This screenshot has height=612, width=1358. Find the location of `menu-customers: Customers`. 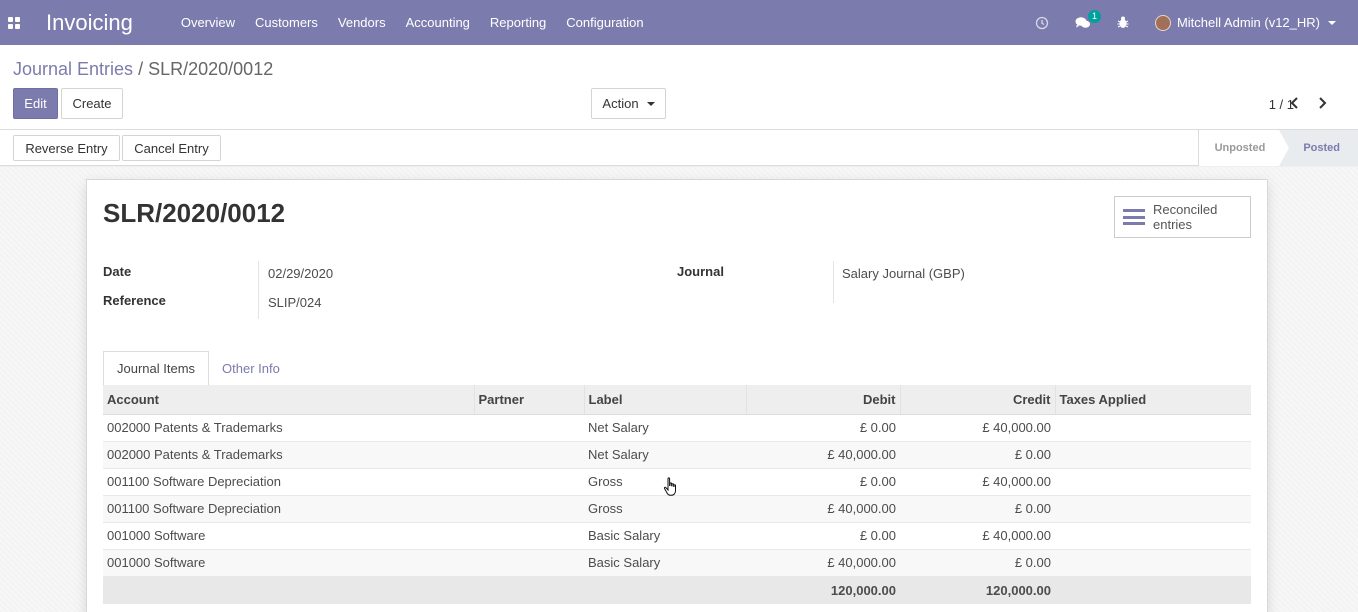

menu-customers: Customers is located at coordinates (286, 22).